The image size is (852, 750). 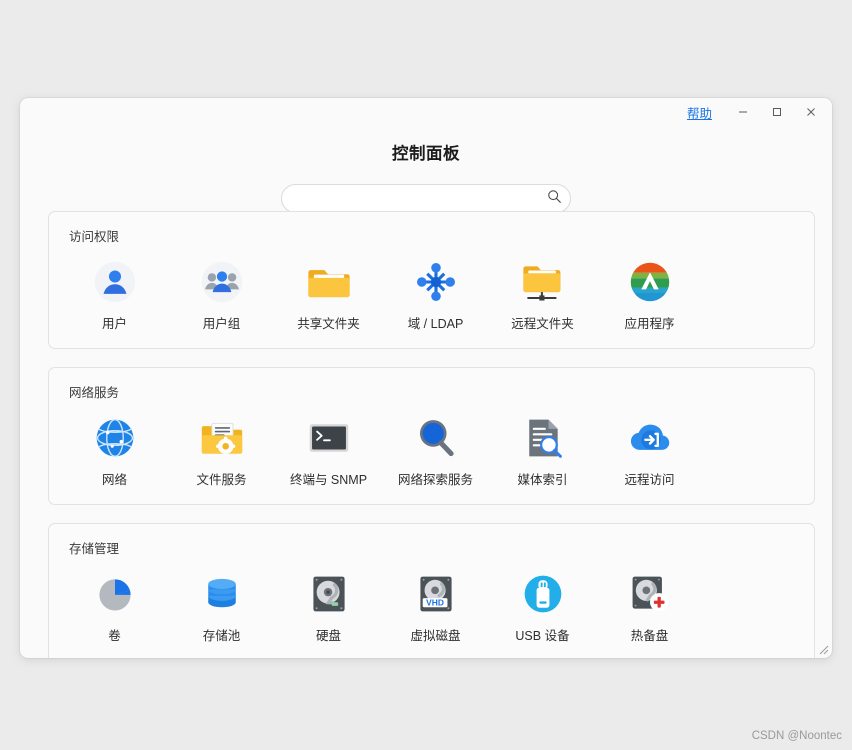 I want to click on tile-shared-folder: 共享文件夹, so click(x=328, y=292).